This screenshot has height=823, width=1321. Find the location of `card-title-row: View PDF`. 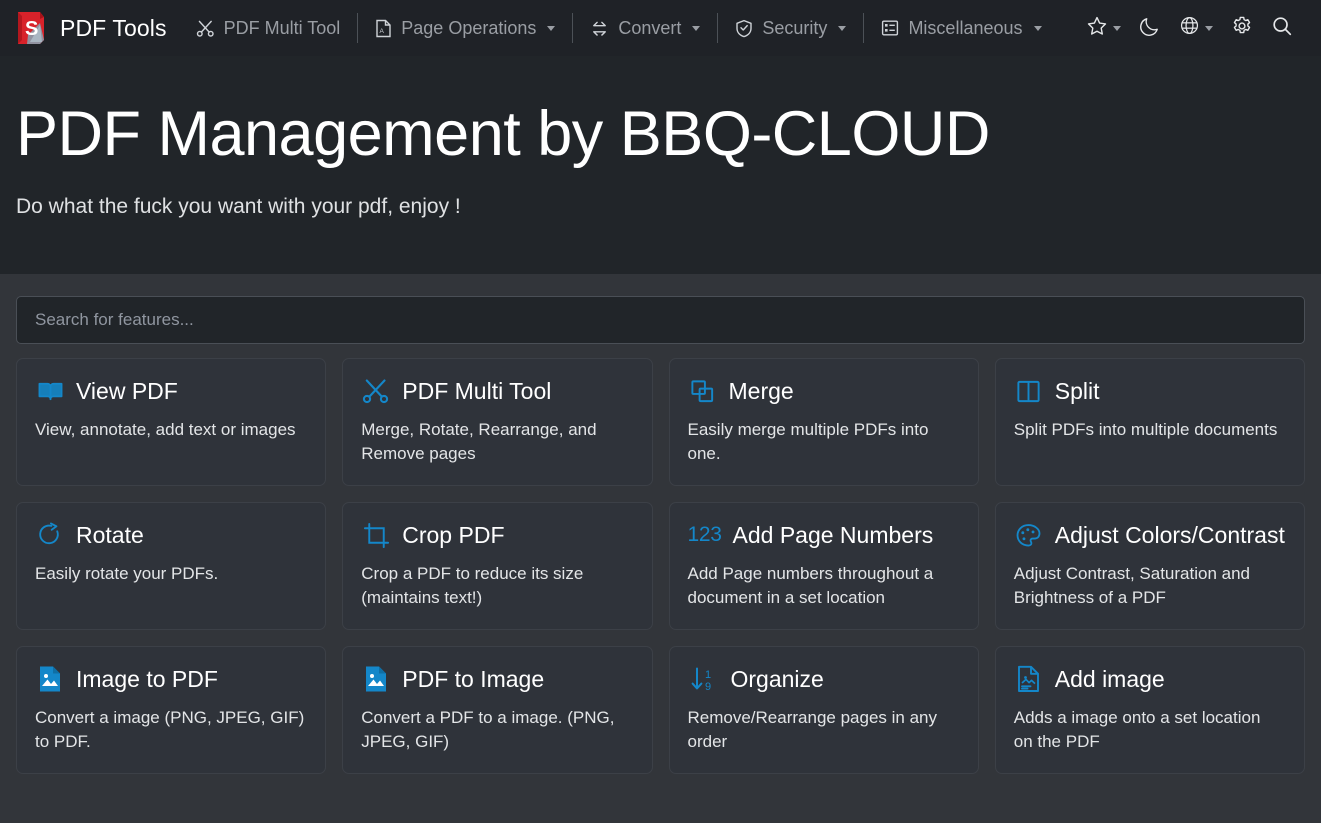

card-title-row: View PDF is located at coordinates (171, 391).